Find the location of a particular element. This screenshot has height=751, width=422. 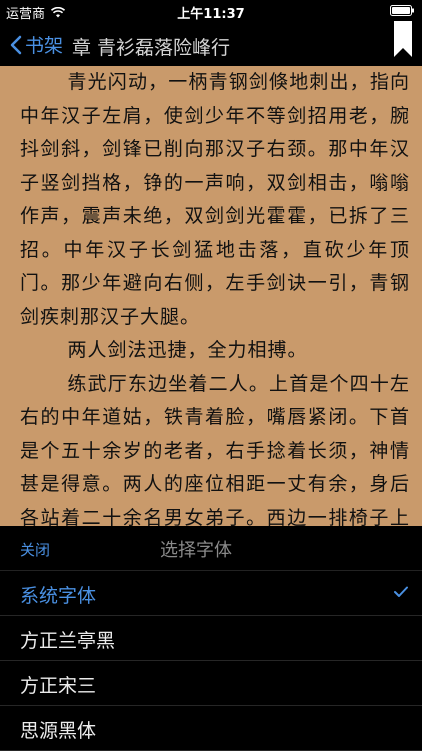

font-option-source-han-sans: 思源黑体 is located at coordinates (211, 728).